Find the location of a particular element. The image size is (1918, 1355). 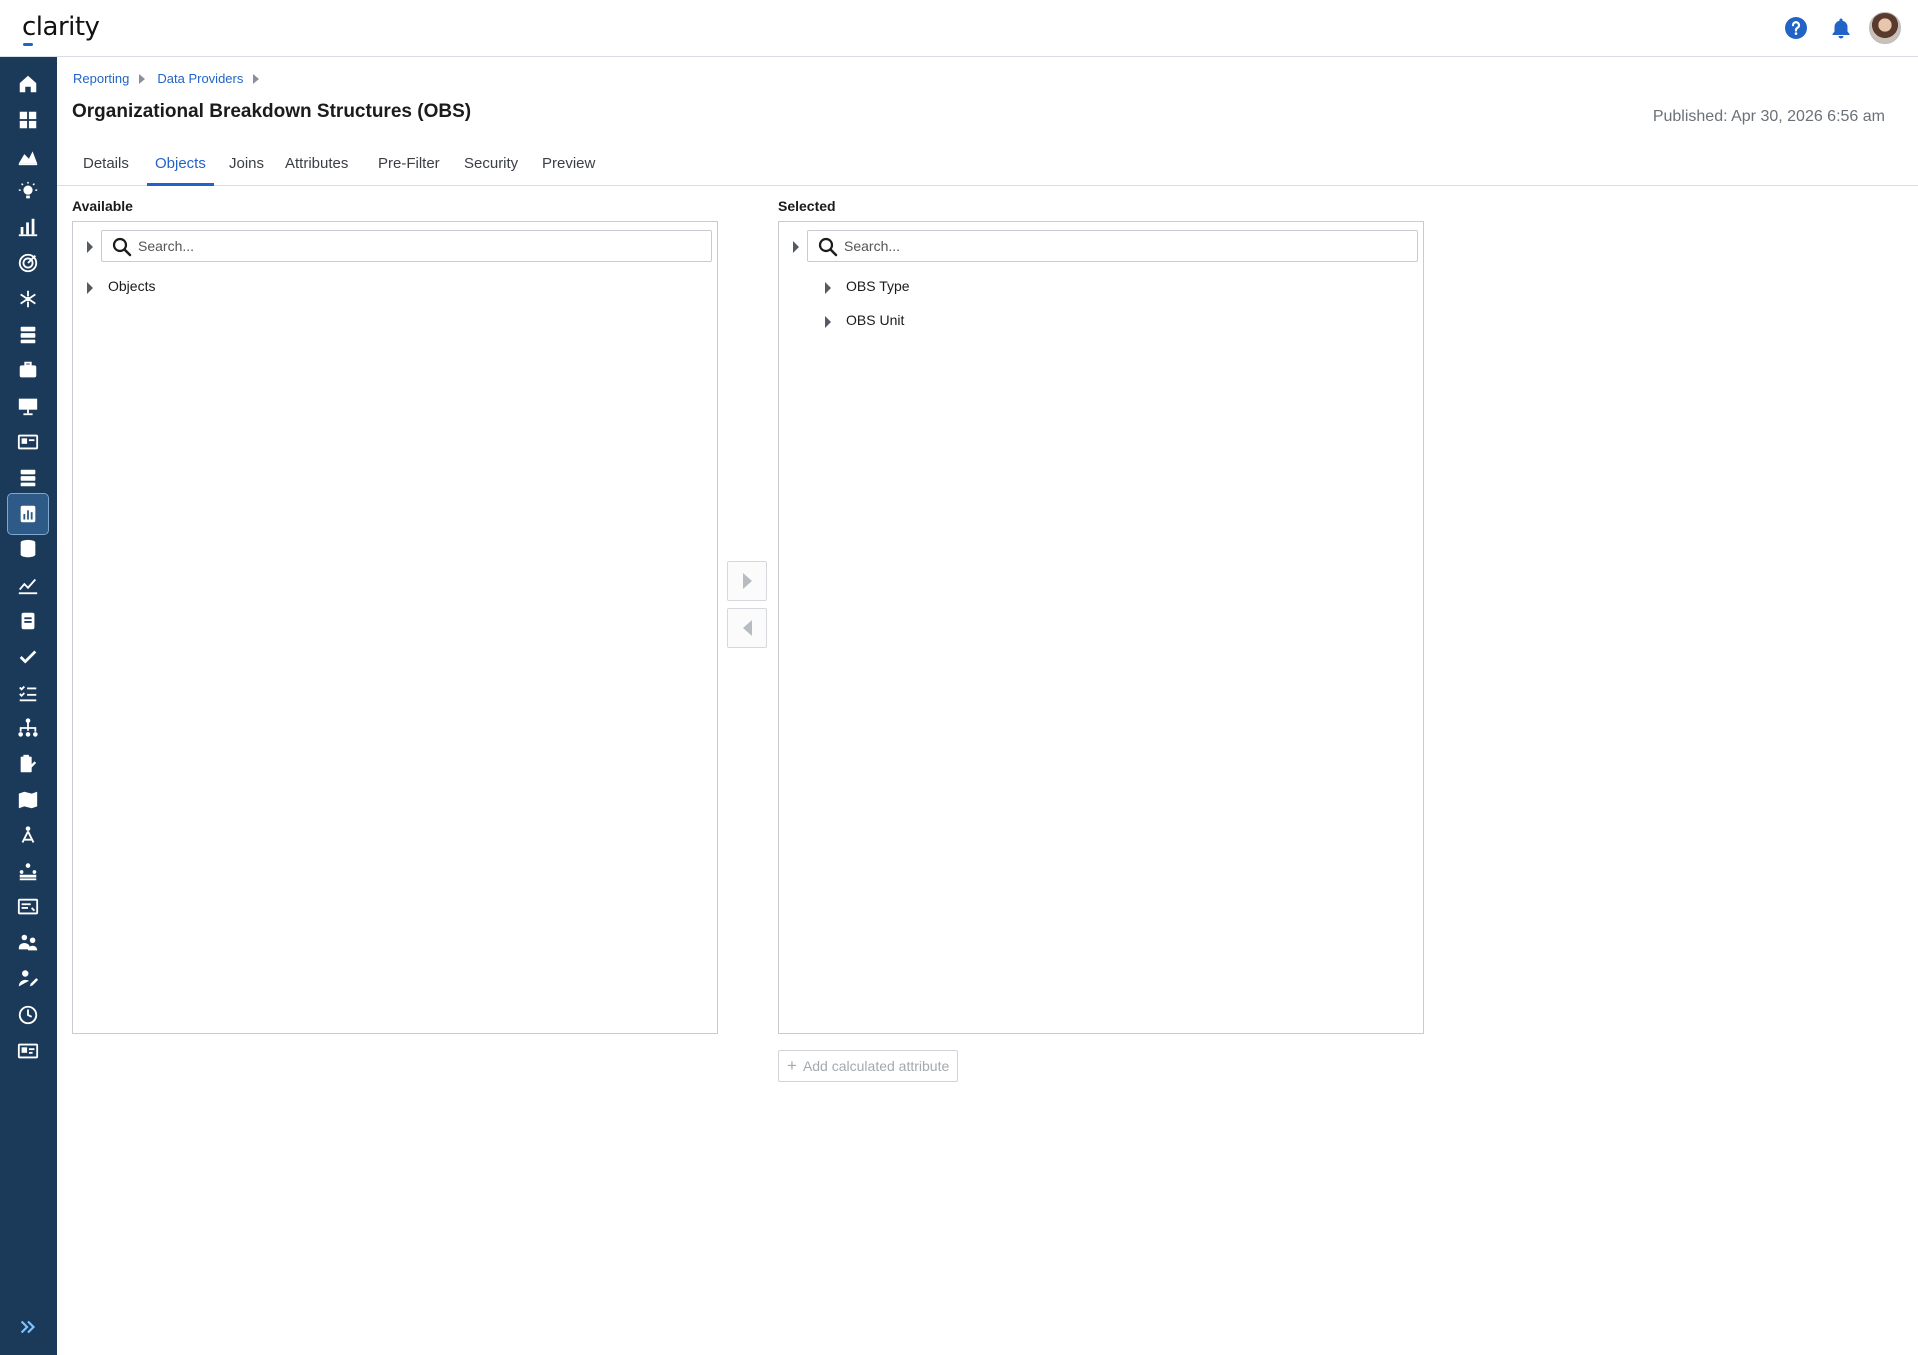

move-left-button is located at coordinates (747, 628).